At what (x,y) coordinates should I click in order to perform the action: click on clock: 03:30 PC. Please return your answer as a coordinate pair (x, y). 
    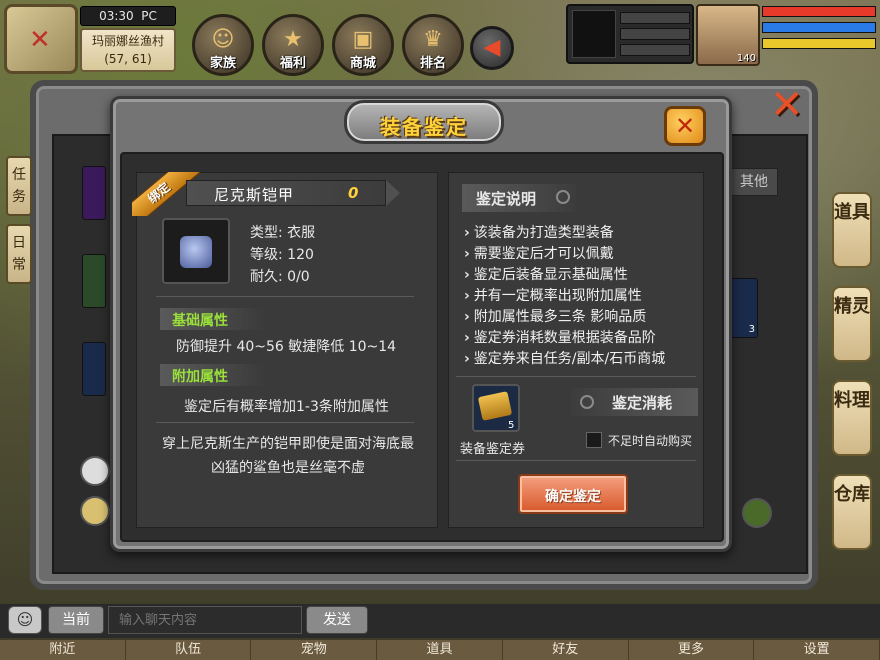
    Looking at the image, I should click on (128, 16).